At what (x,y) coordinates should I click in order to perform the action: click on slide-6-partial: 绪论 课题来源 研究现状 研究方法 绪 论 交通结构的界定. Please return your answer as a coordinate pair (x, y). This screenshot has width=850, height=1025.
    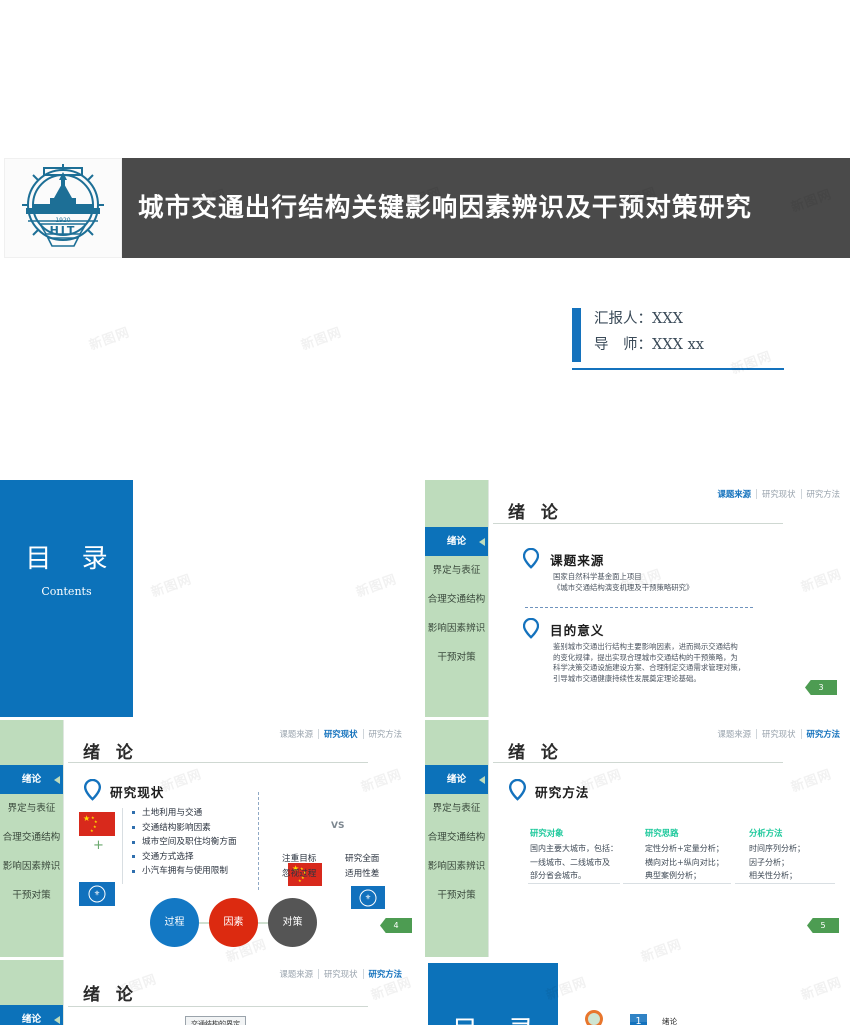
    Looking at the image, I should click on (206, 992).